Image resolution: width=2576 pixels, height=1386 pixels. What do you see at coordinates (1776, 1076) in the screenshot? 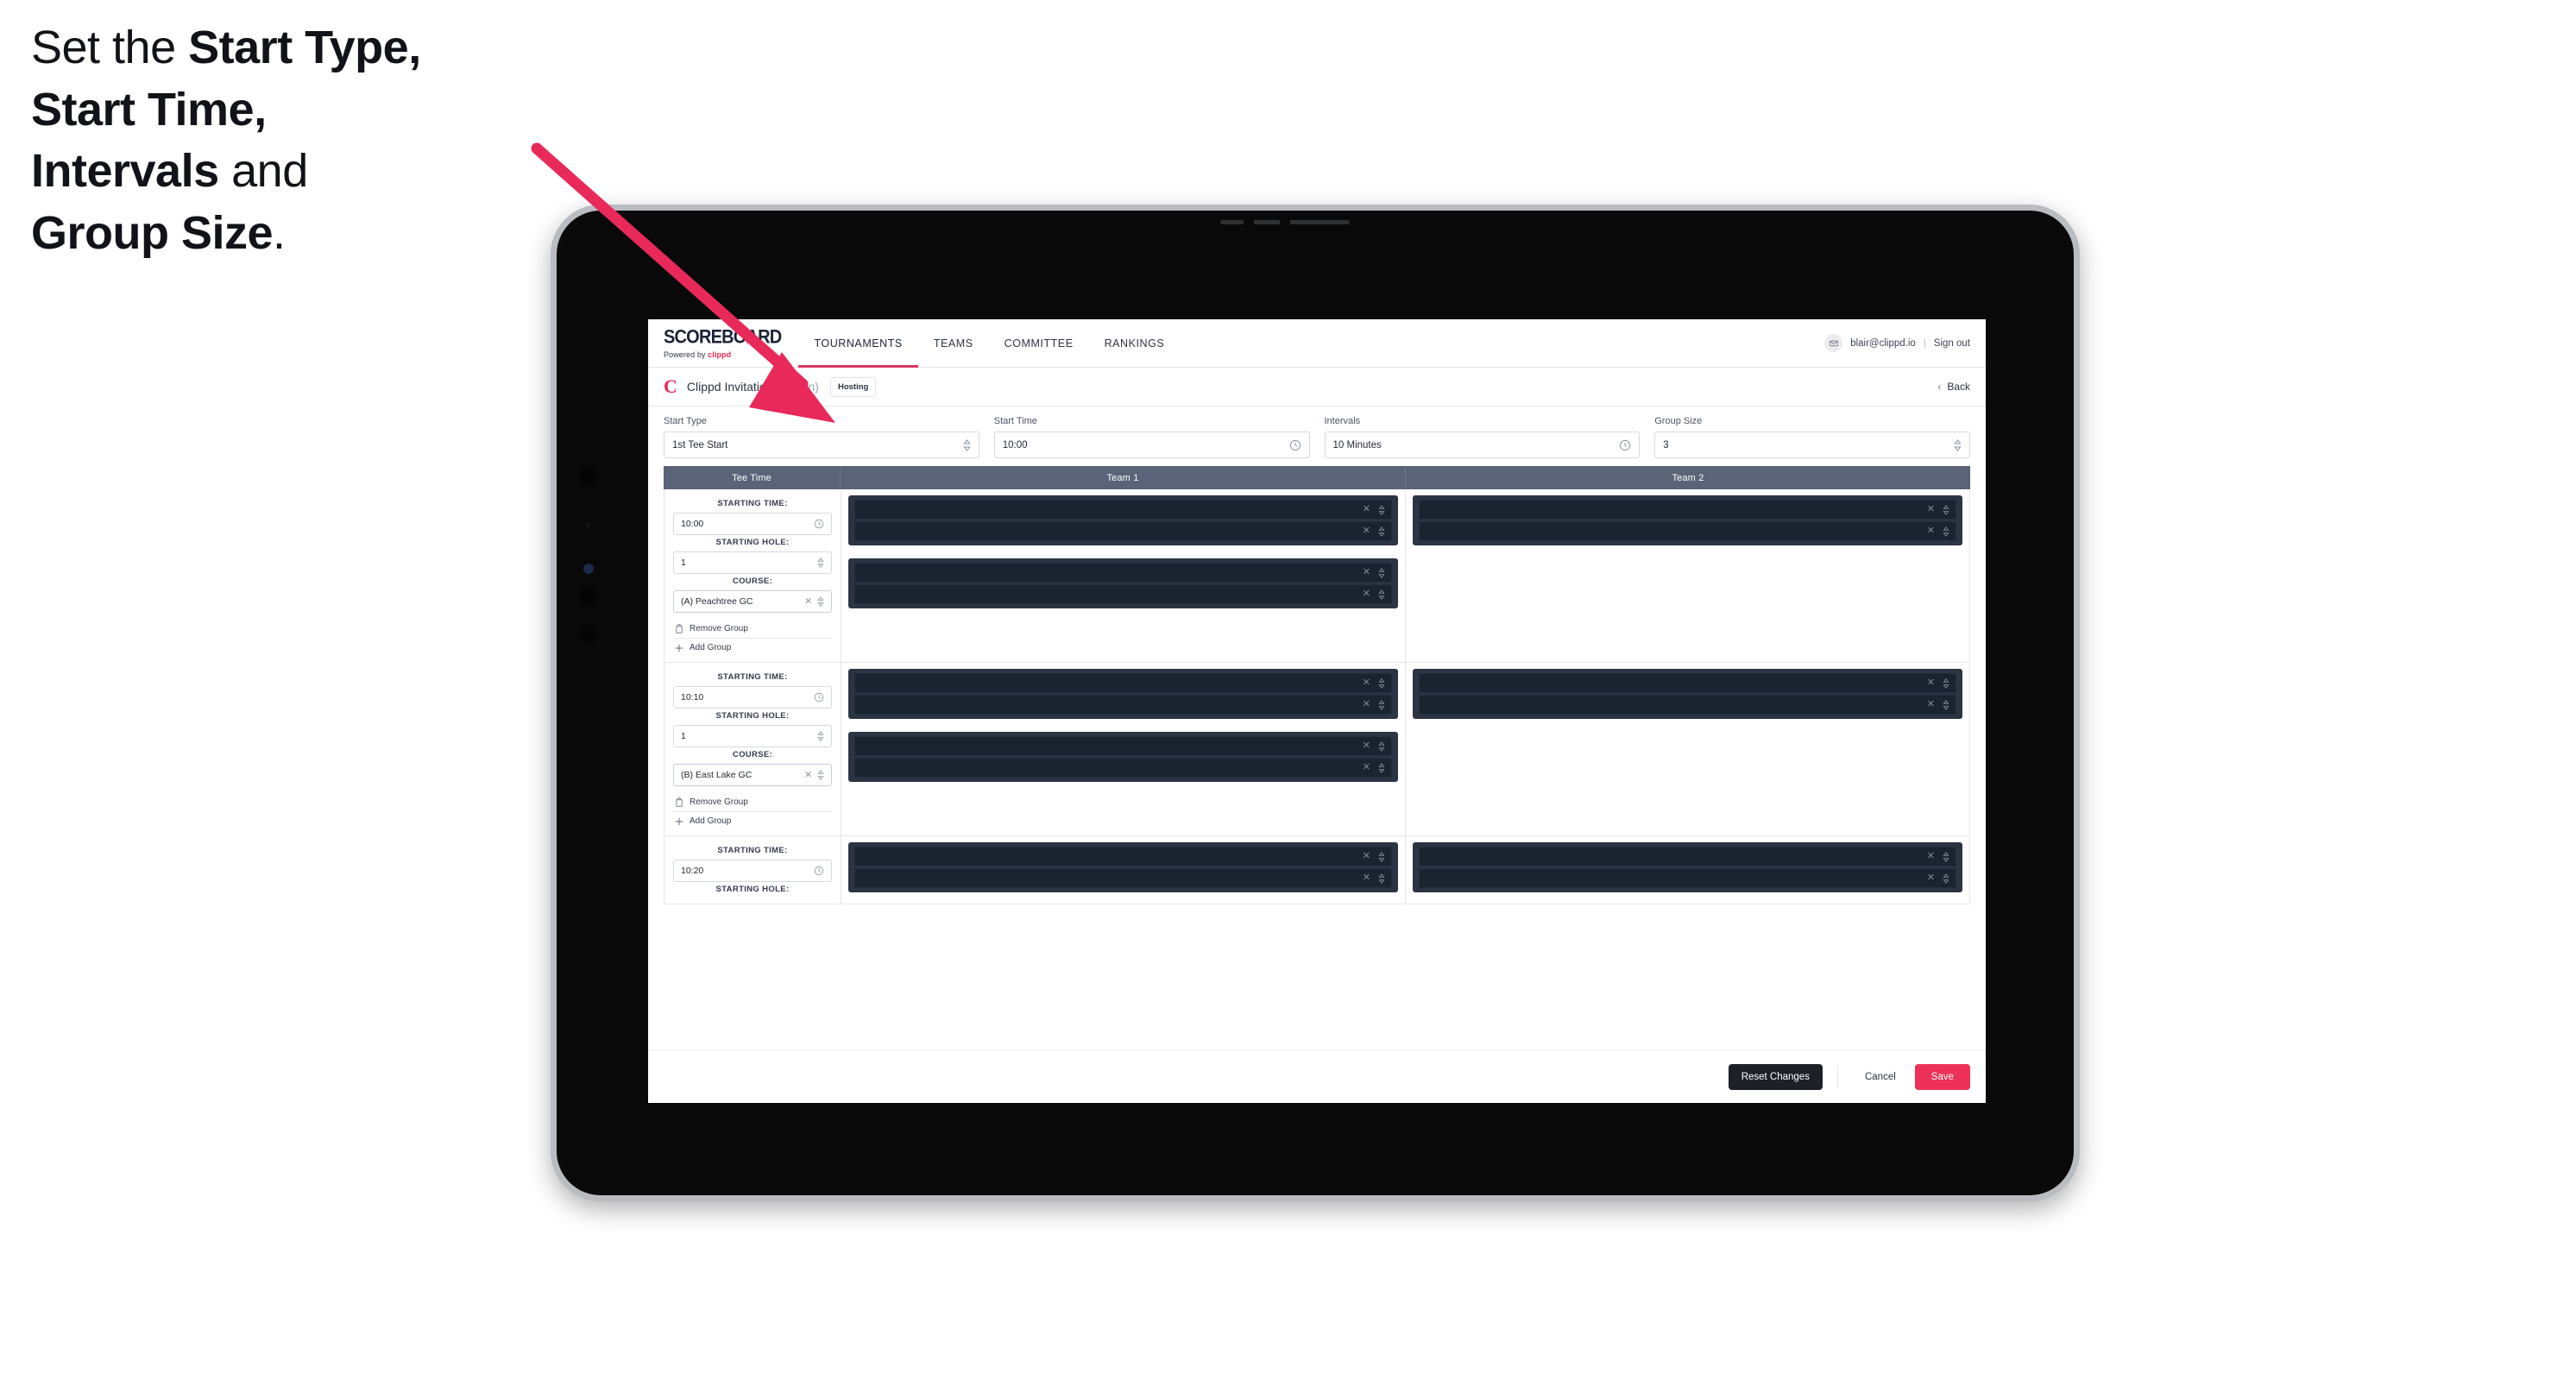
I see `reset-changes-button: Reset Changes` at bounding box center [1776, 1076].